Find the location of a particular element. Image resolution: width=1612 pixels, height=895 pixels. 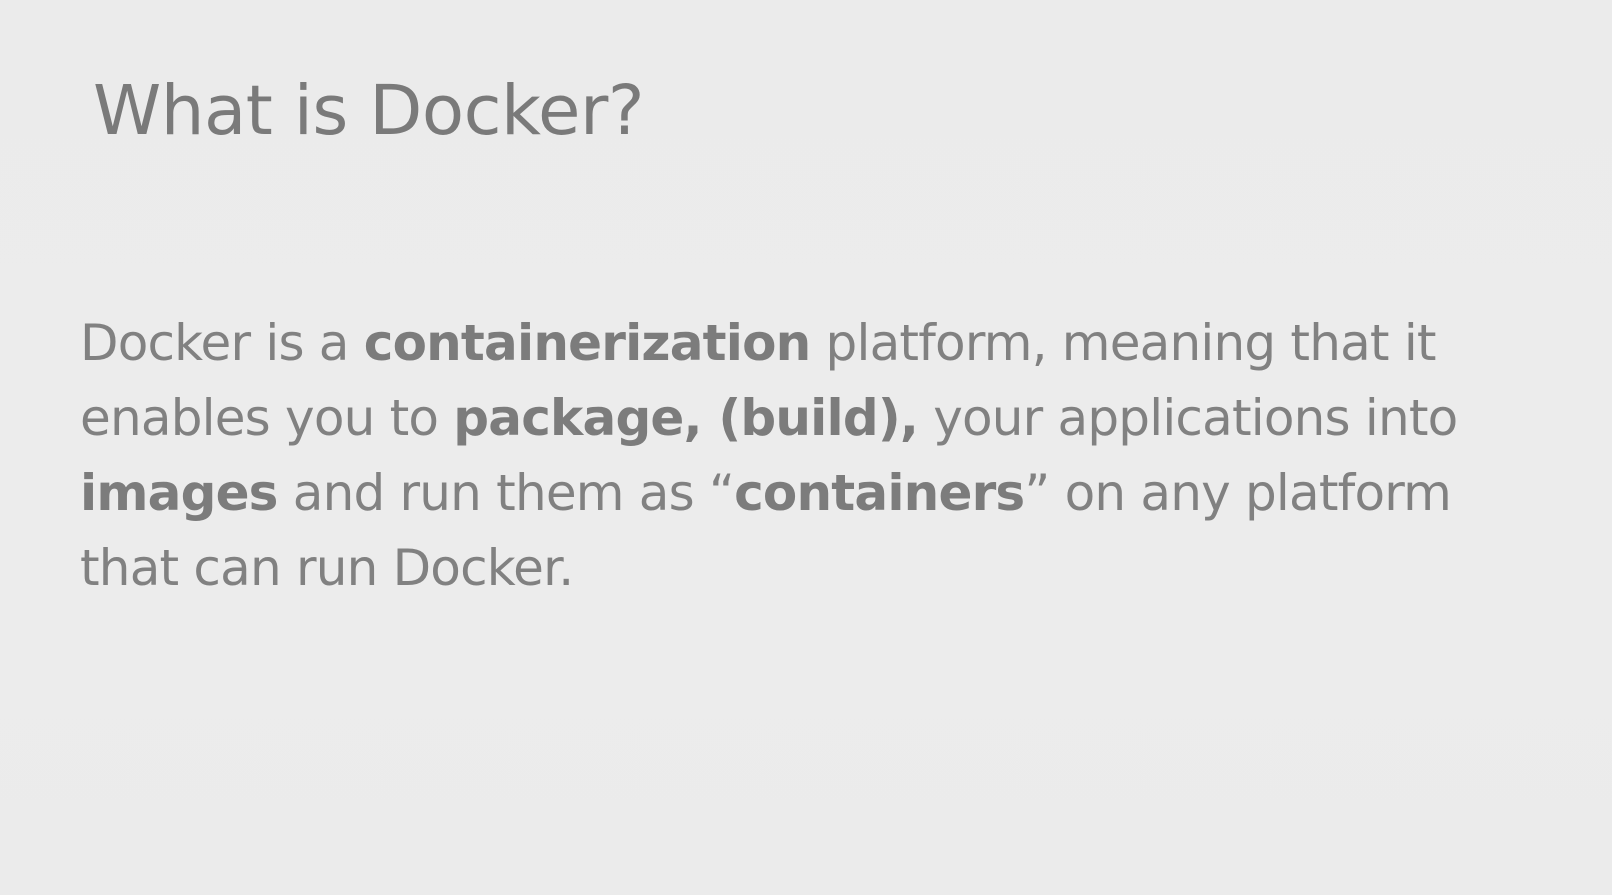

body-text: ” on any platform is located at coordinates (1238, 493).